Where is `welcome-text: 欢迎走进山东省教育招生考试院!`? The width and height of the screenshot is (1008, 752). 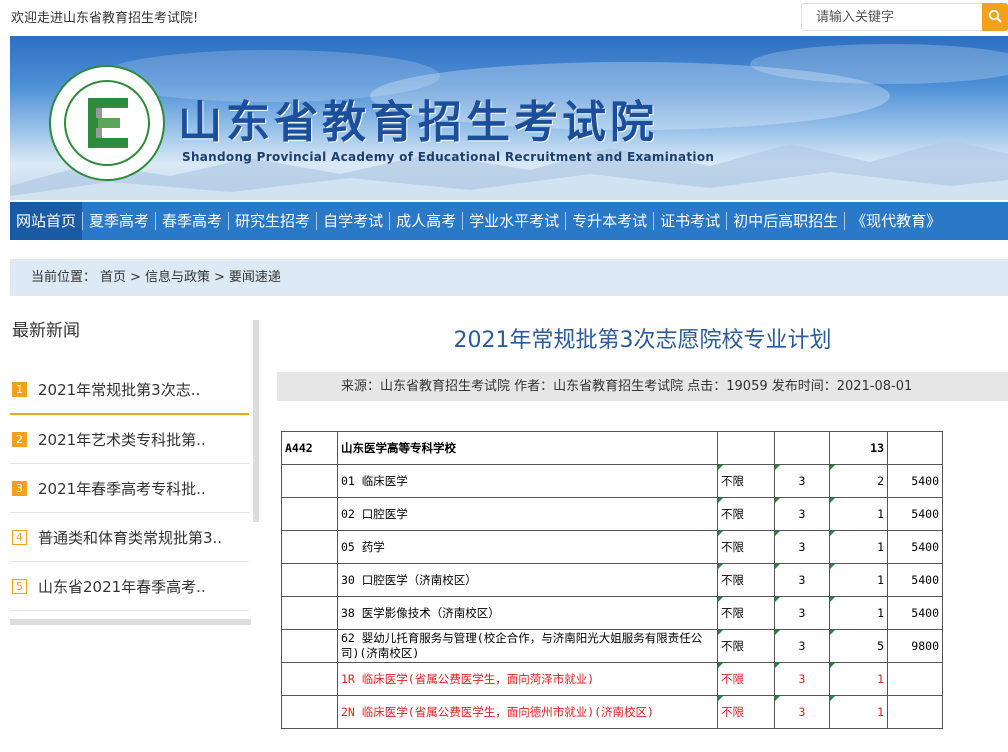 welcome-text: 欢迎走进山东省教育招生考试院! is located at coordinates (105, 18).